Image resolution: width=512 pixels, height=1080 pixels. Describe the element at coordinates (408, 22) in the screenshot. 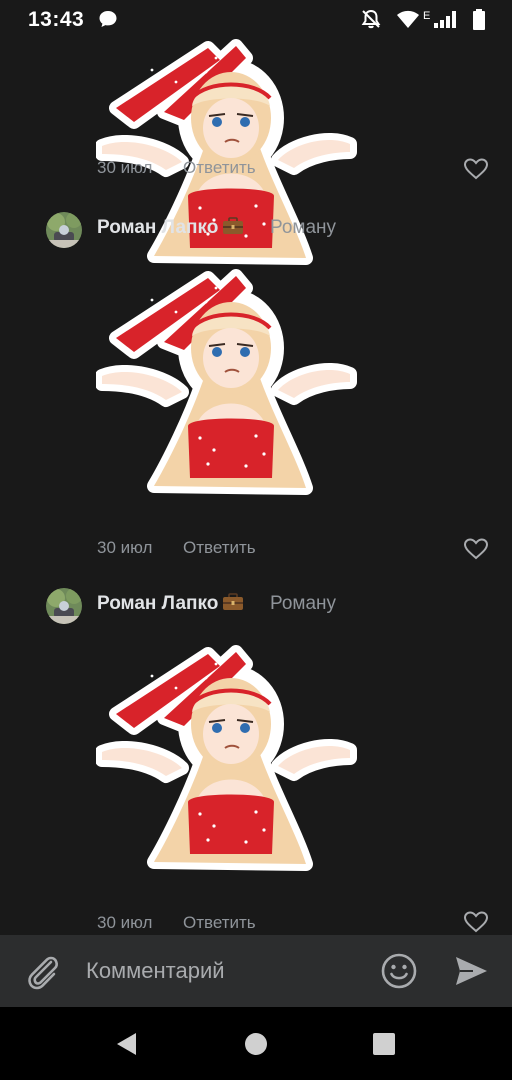

I see `wifi-icon` at that location.